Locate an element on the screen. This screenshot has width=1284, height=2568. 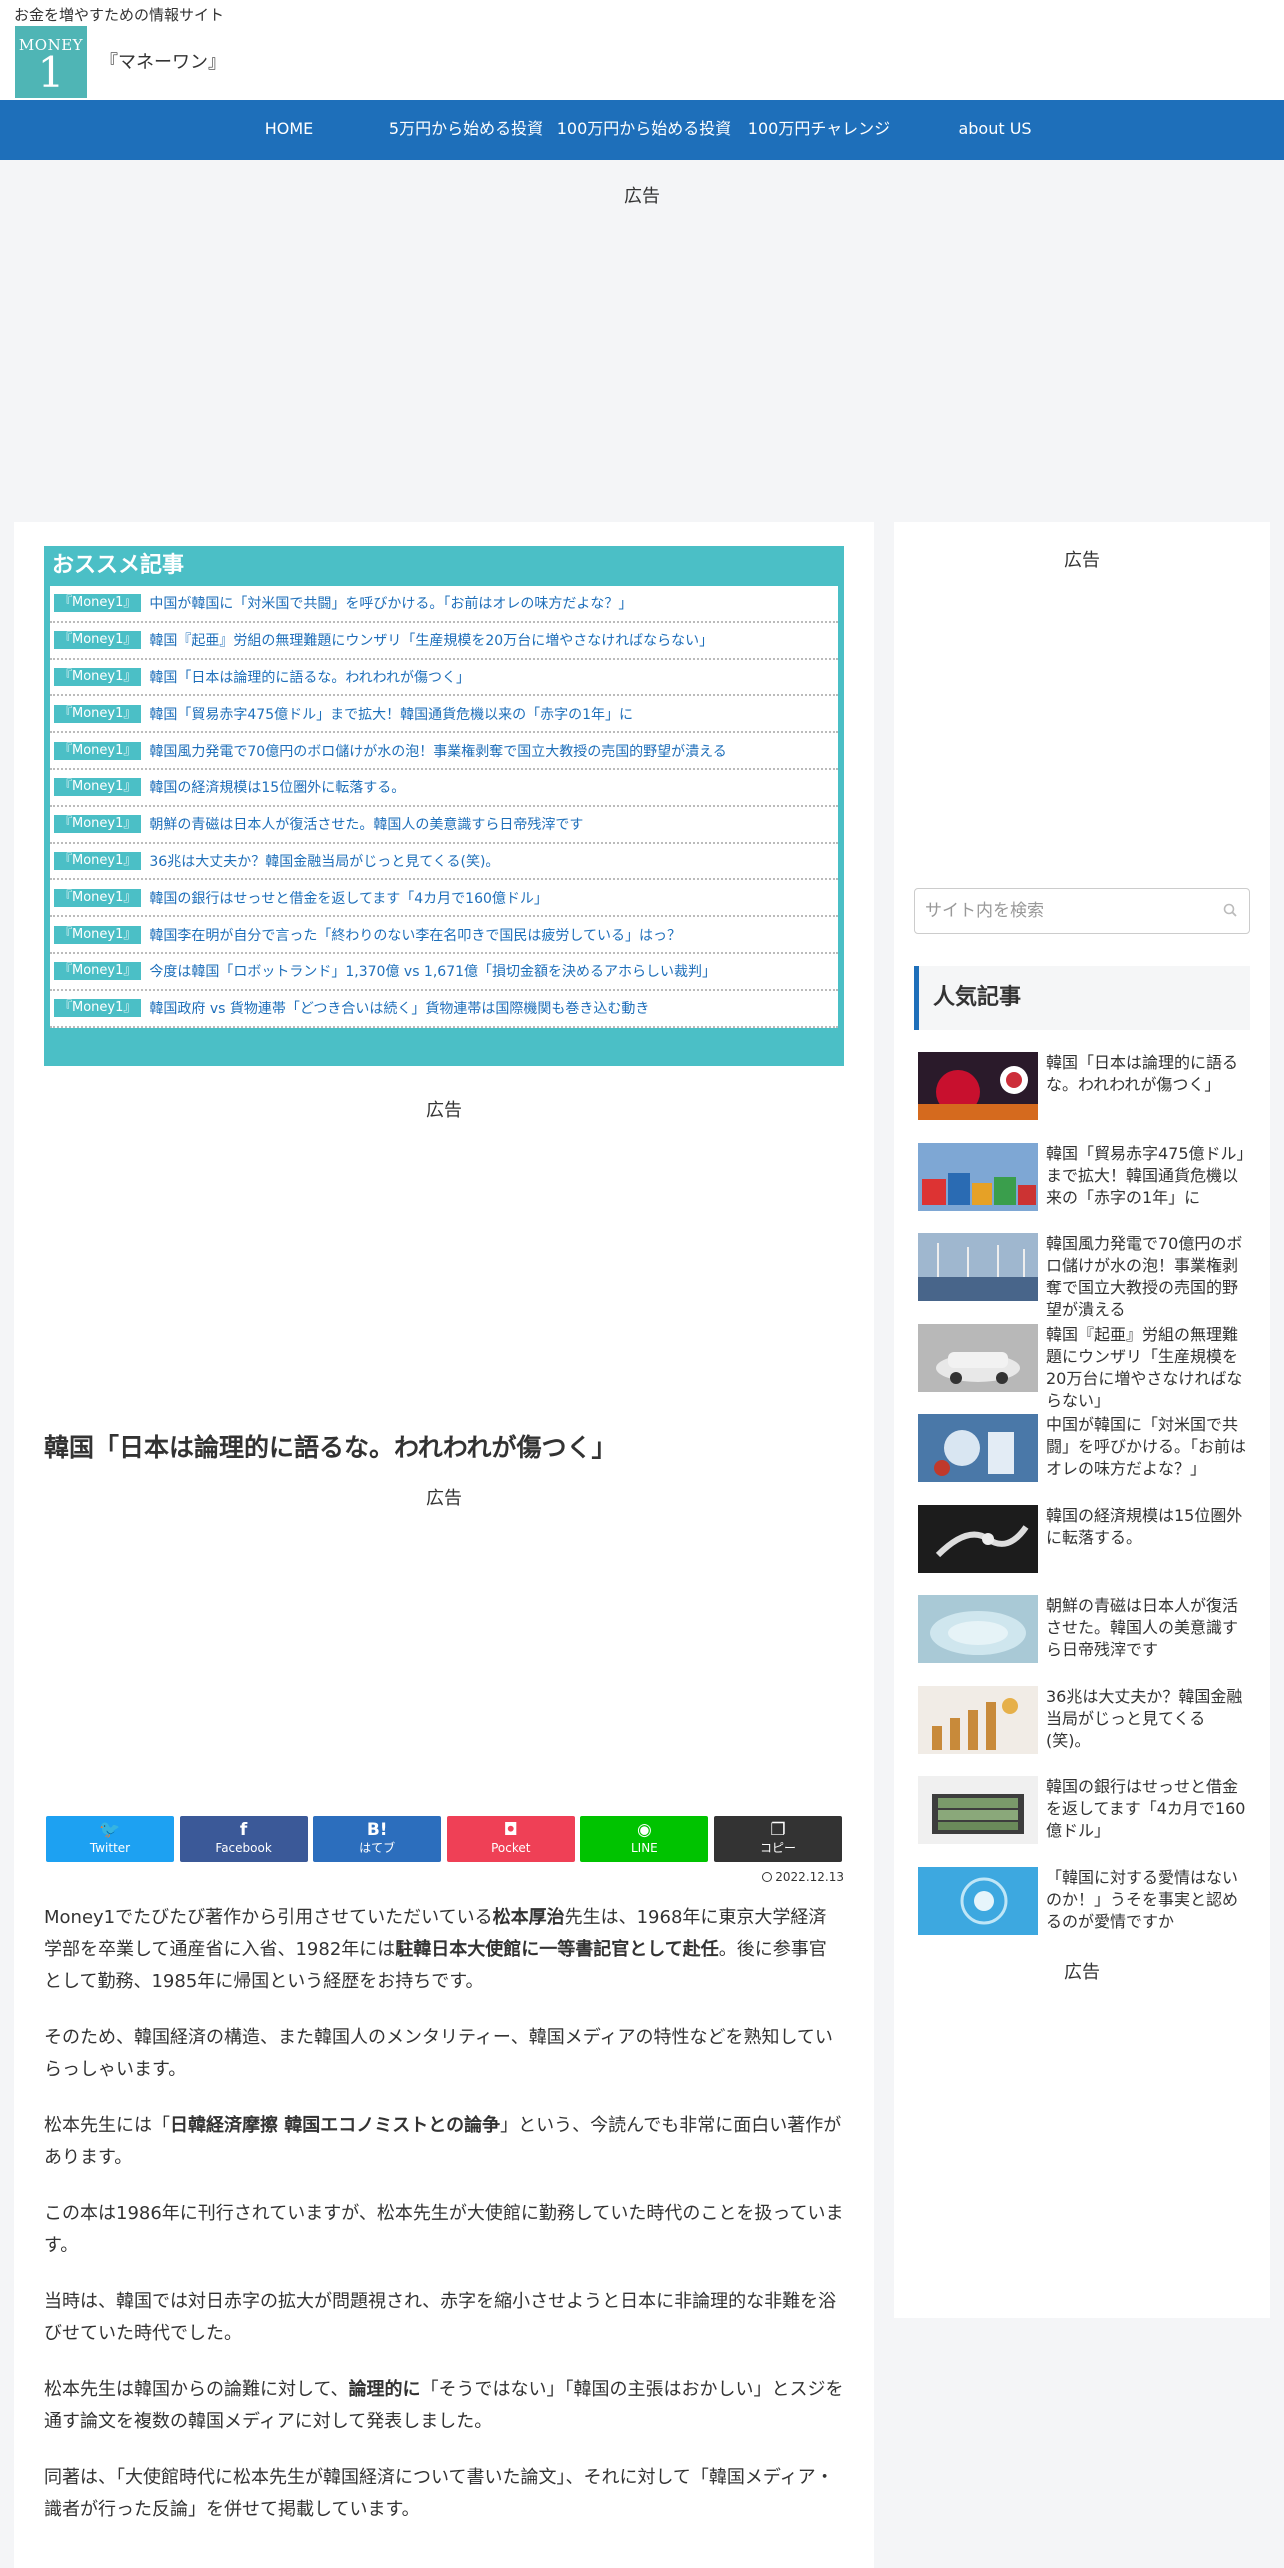
twitter-icon: 🐦 is located at coordinates (110, 1830).